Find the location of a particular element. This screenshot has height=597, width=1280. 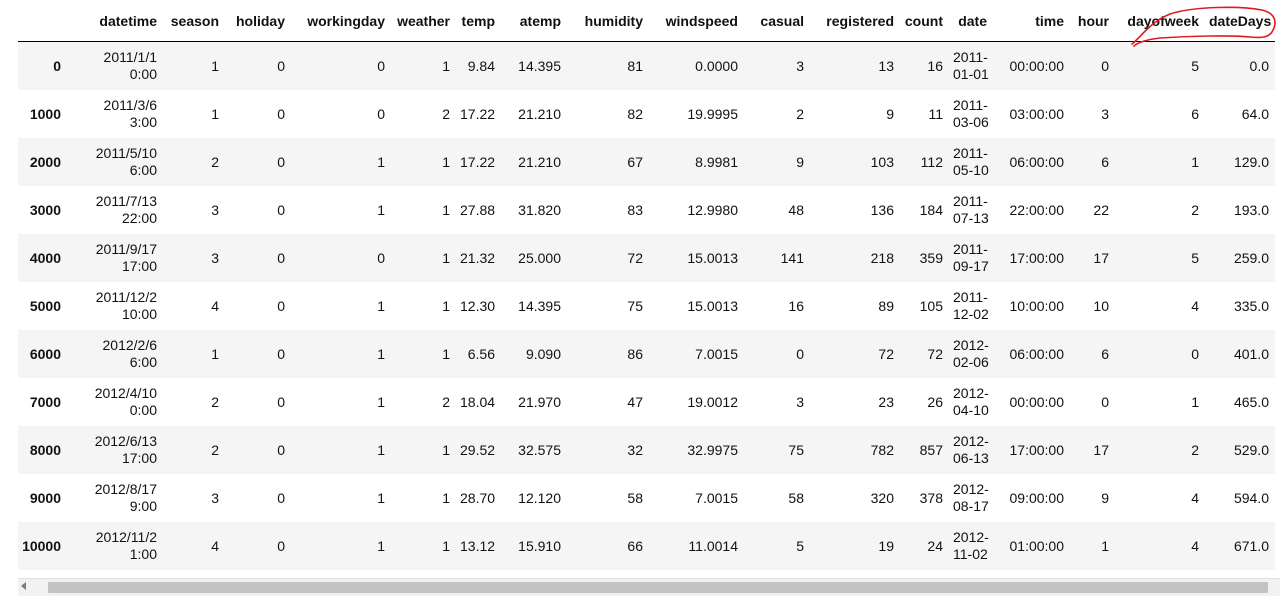

cell-humidity: 58 is located at coordinates (635, 497).